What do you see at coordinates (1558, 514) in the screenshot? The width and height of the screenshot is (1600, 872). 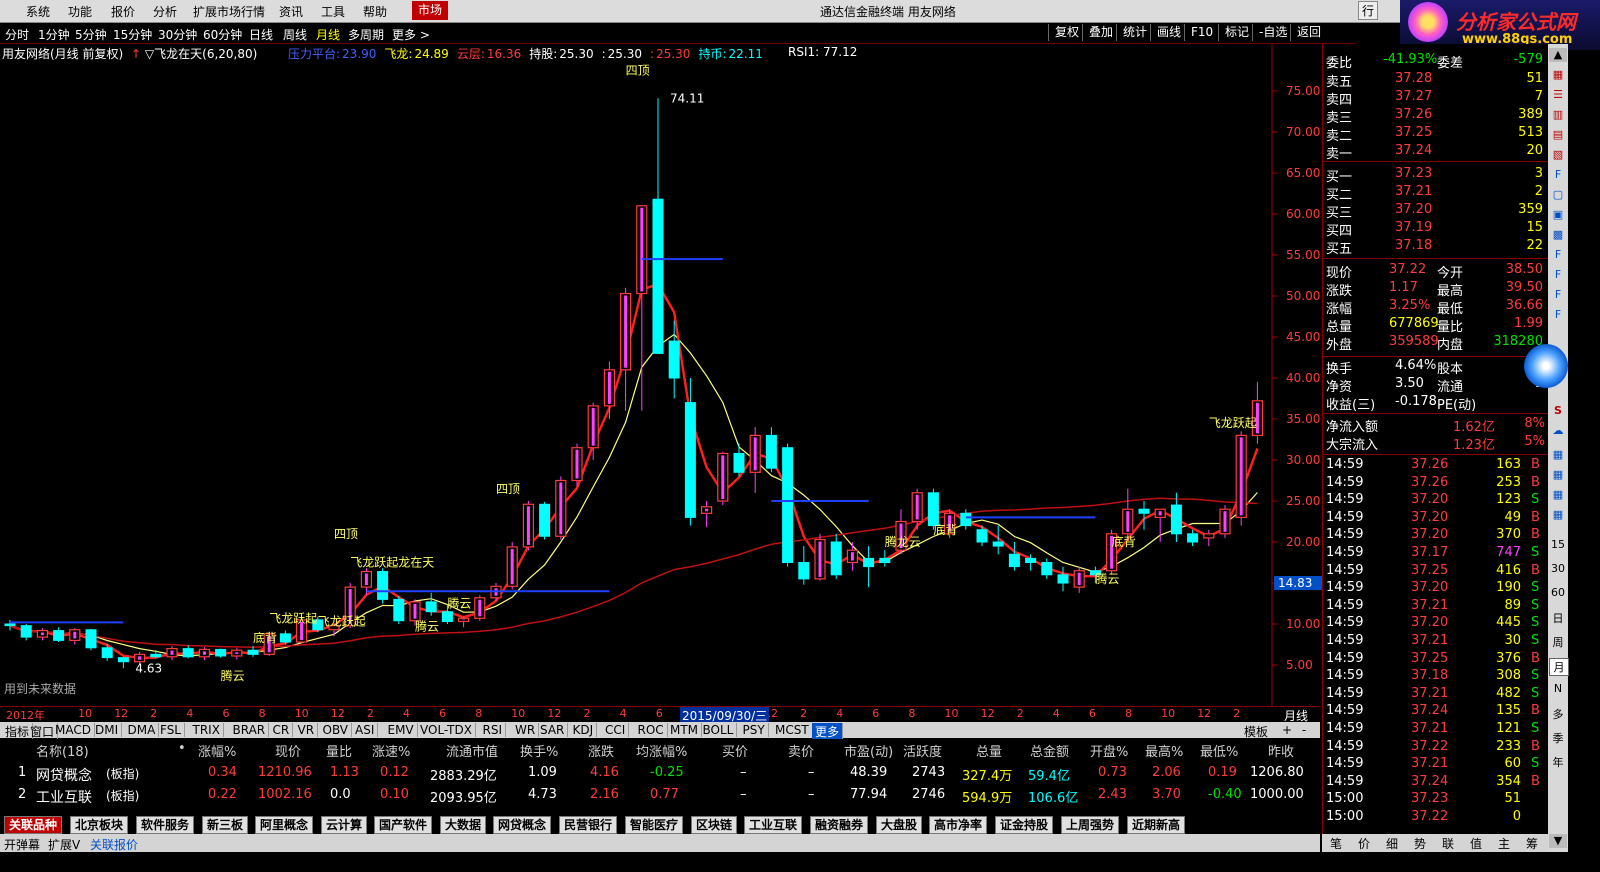 I see `fs-icon-4: ▦` at bounding box center [1558, 514].